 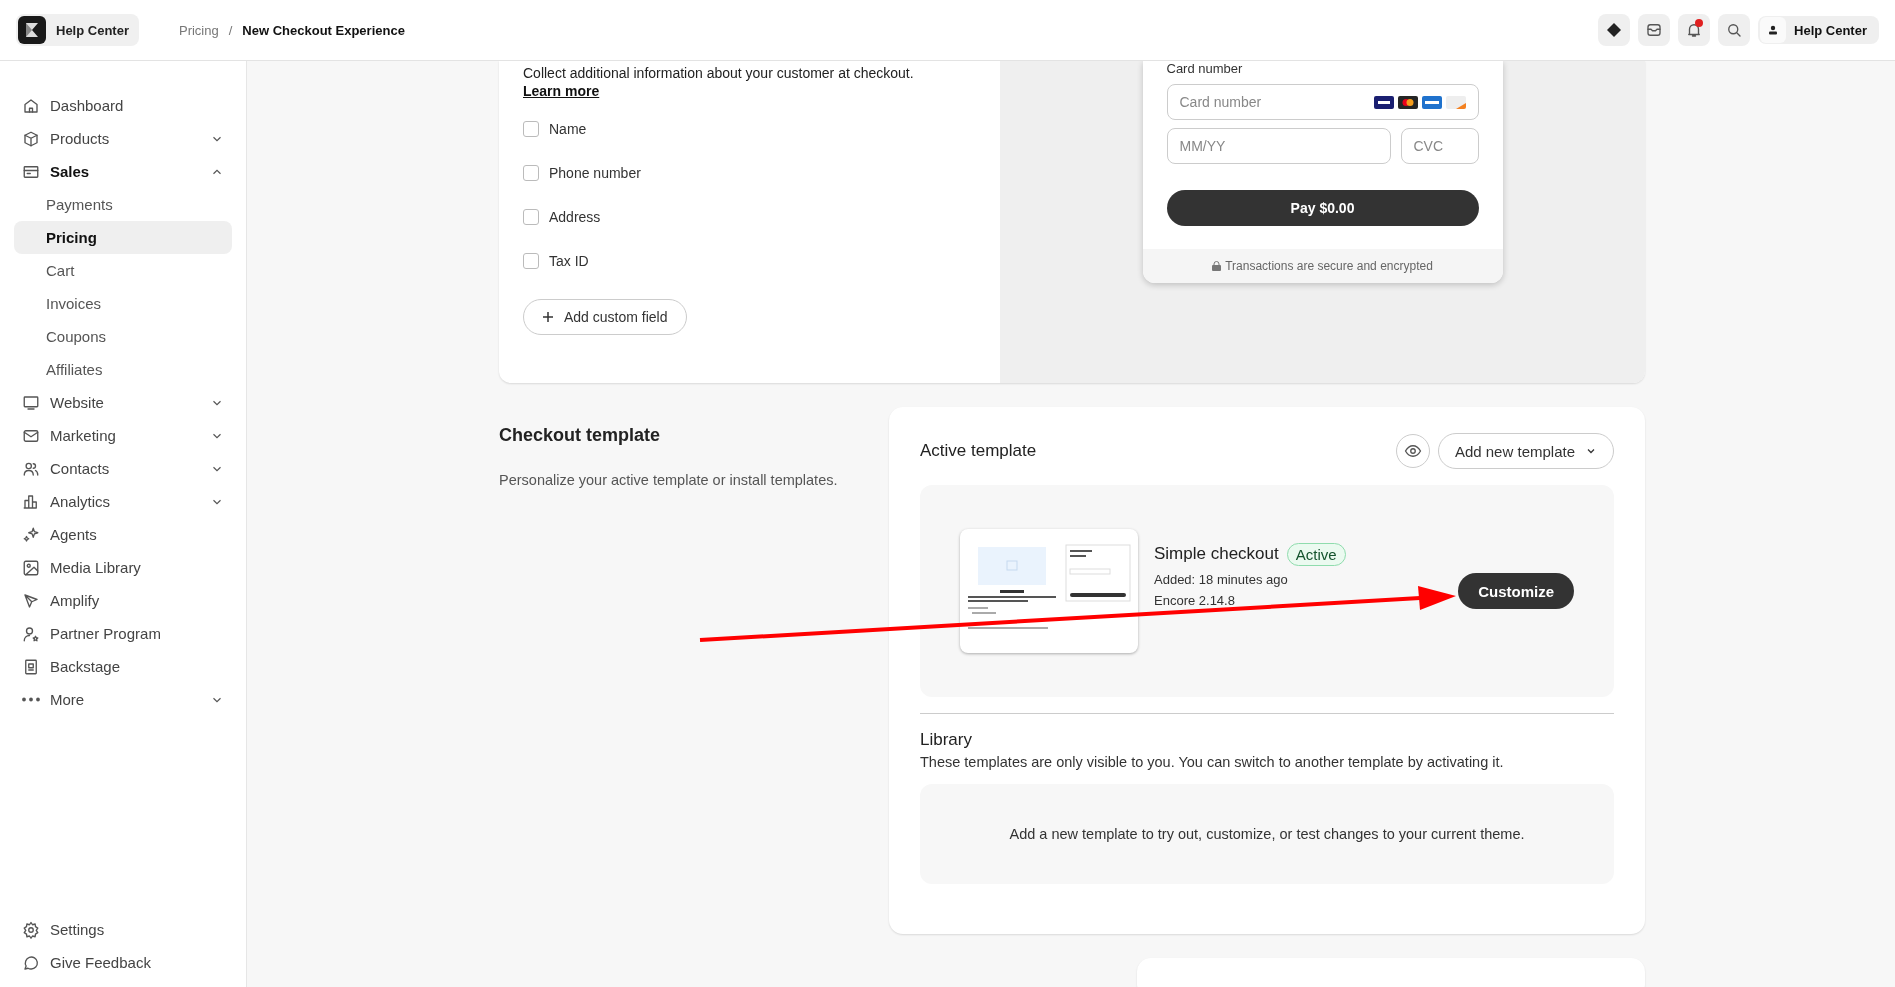 I want to click on sidebar-subitem: Payments, so click(x=123, y=204).